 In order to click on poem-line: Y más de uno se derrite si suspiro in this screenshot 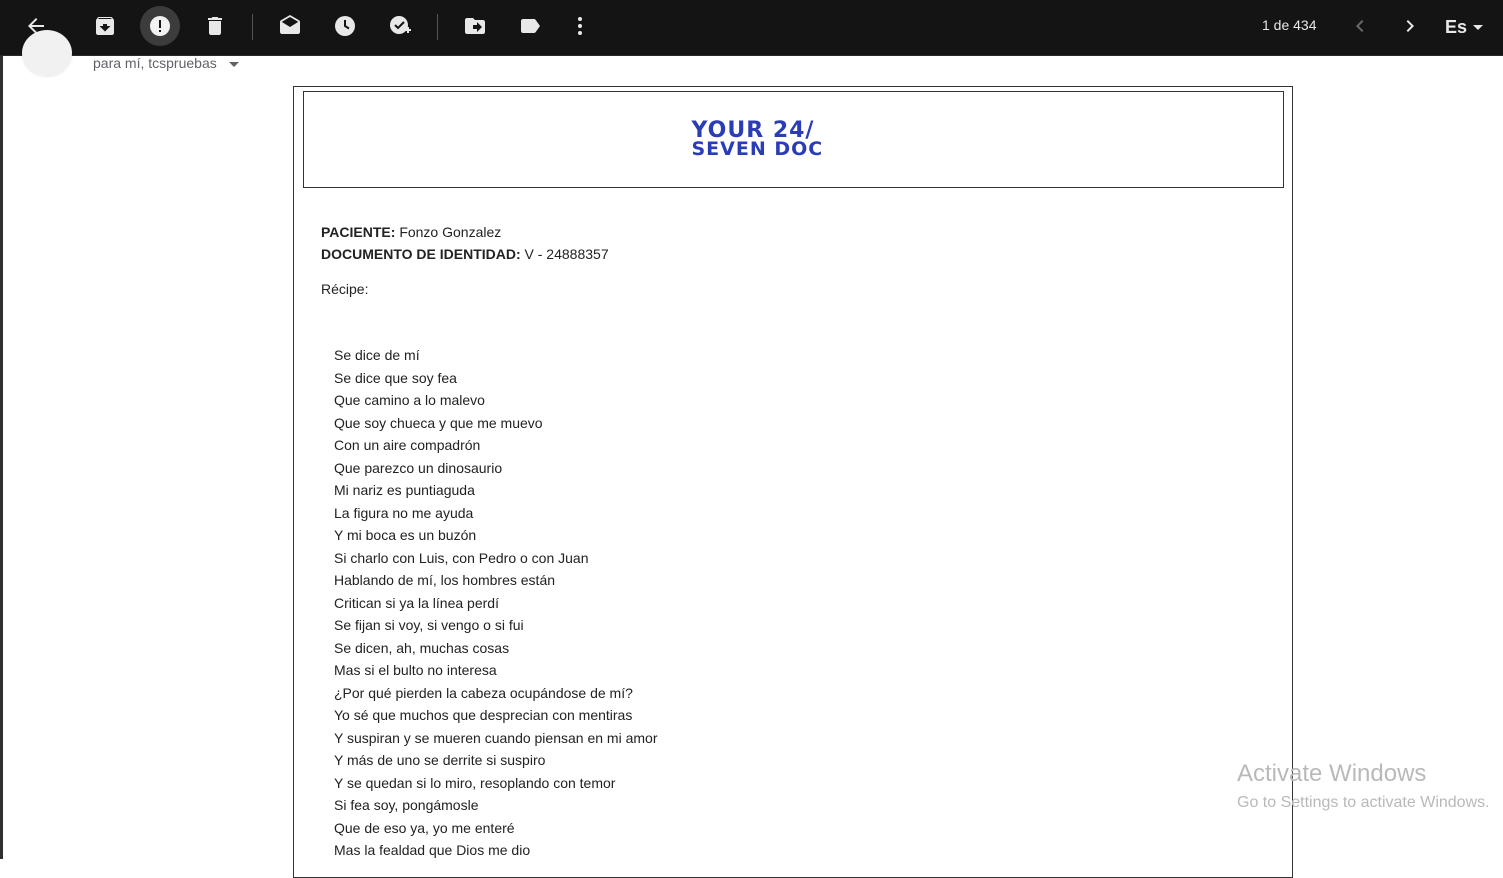, I will do `click(440, 760)`.